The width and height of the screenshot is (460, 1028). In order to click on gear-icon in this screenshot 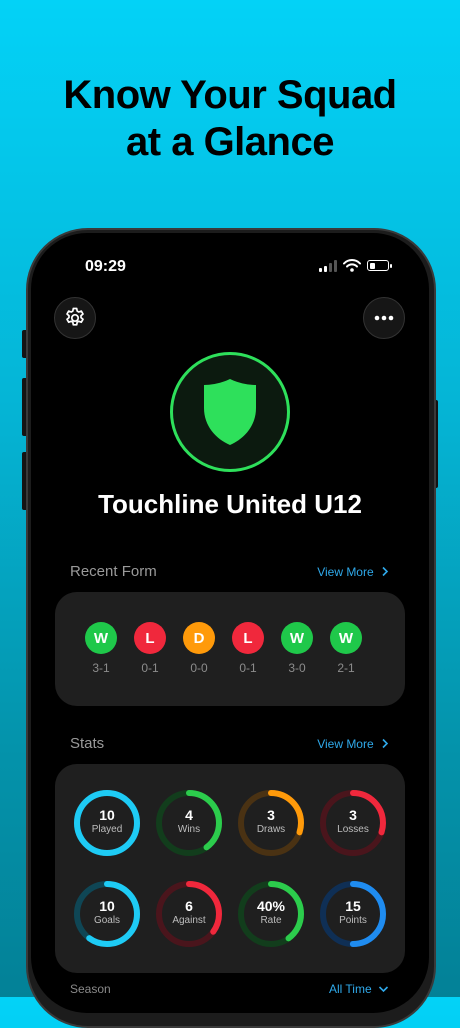, I will do `click(75, 316)`.